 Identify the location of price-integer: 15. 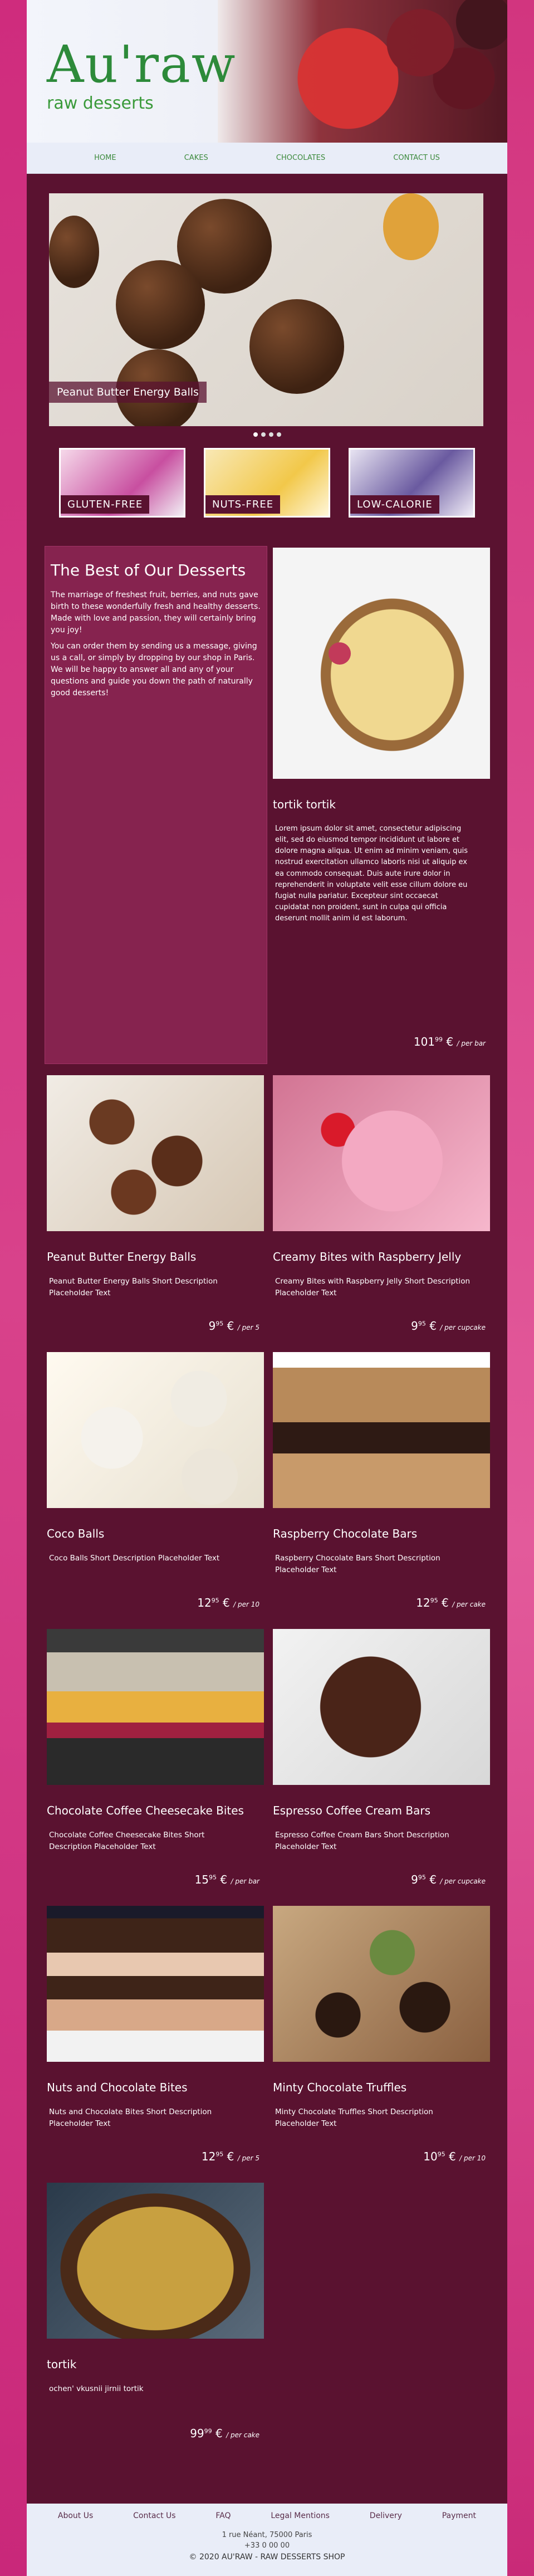
(201, 1879).